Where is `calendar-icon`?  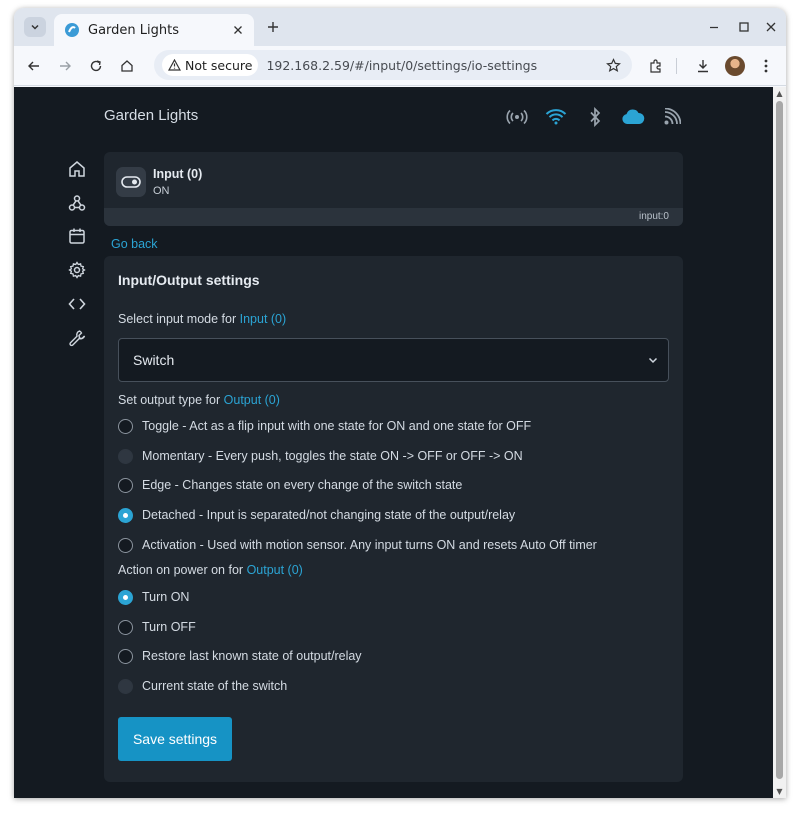 calendar-icon is located at coordinates (77, 236).